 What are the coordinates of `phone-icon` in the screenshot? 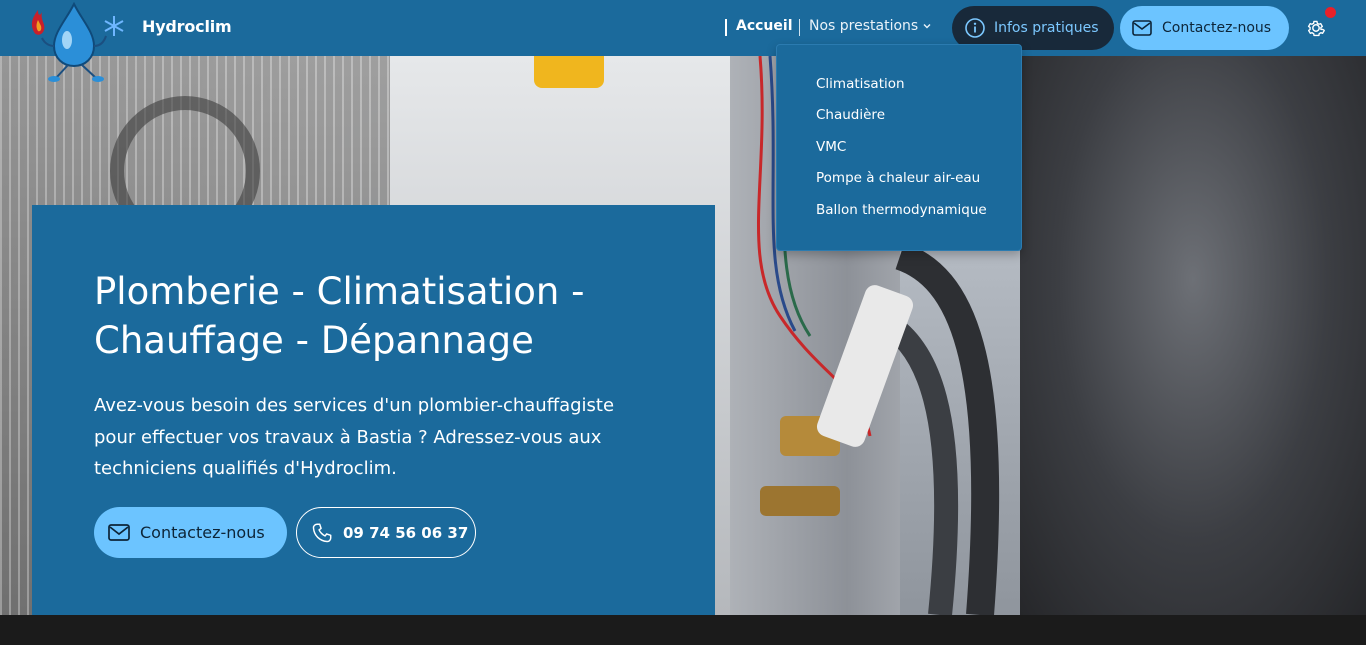 It's located at (322, 532).